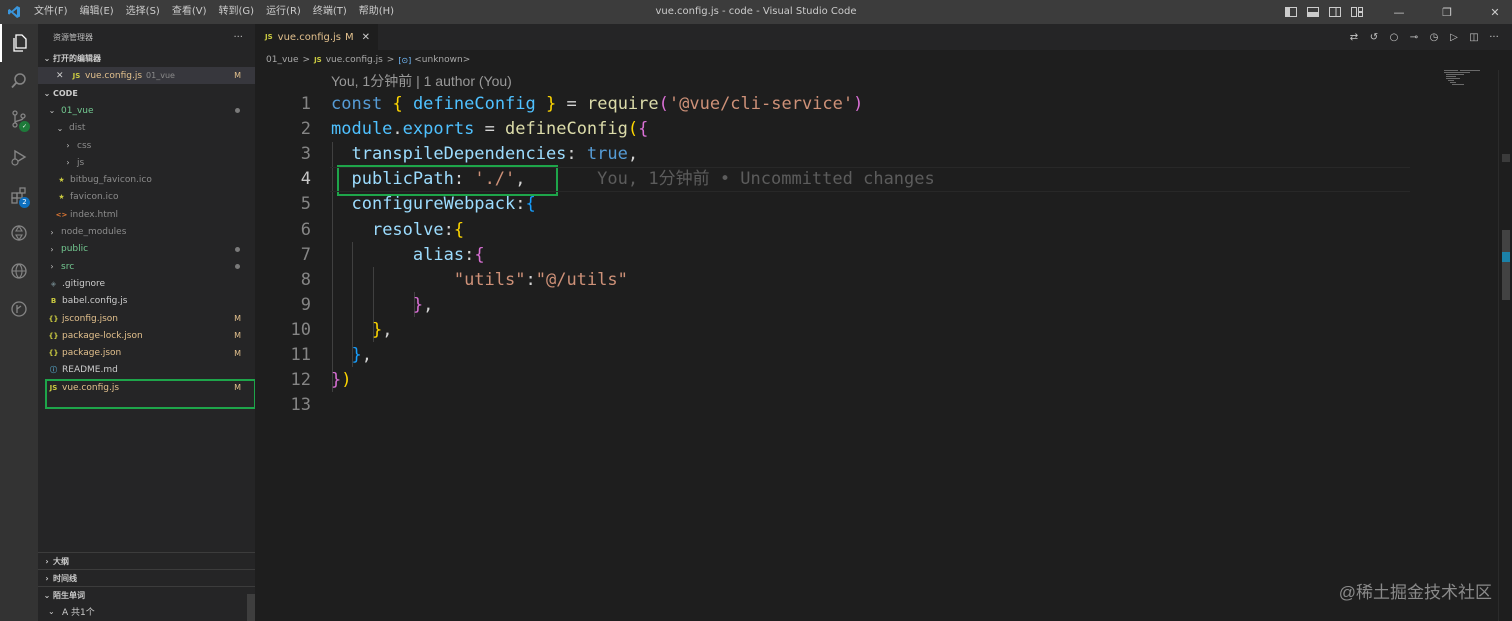  What do you see at coordinates (835, 355) in the screenshot?
I see `code-line: 11 },` at bounding box center [835, 355].